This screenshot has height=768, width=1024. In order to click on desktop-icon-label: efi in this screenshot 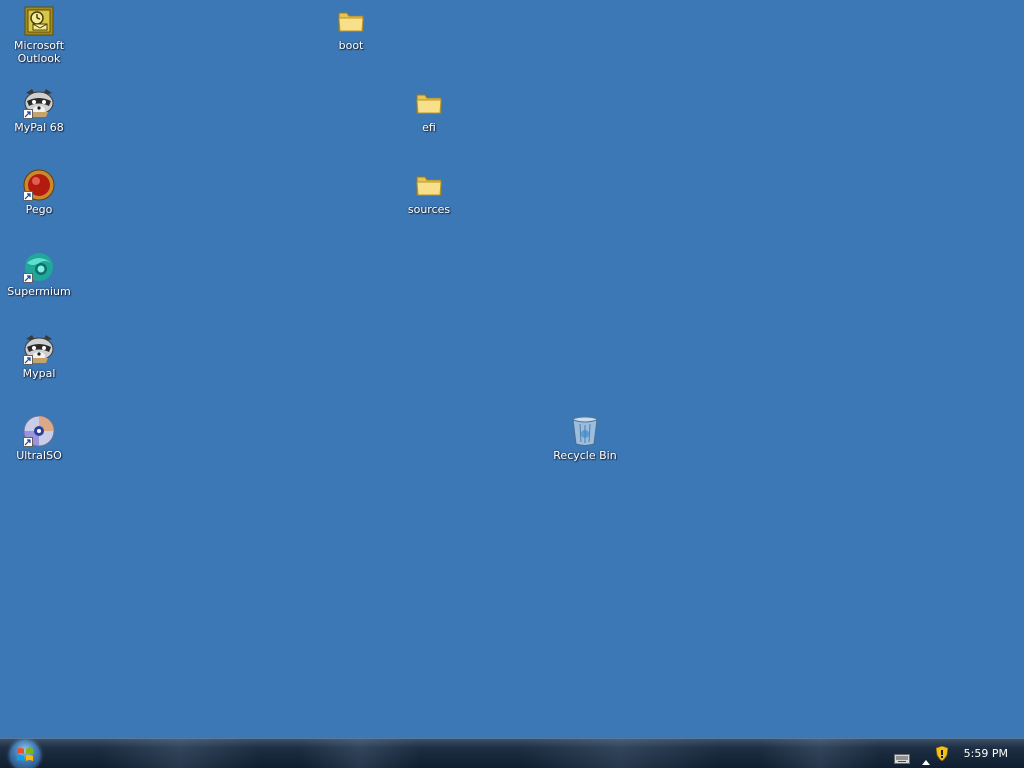, I will do `click(429, 127)`.